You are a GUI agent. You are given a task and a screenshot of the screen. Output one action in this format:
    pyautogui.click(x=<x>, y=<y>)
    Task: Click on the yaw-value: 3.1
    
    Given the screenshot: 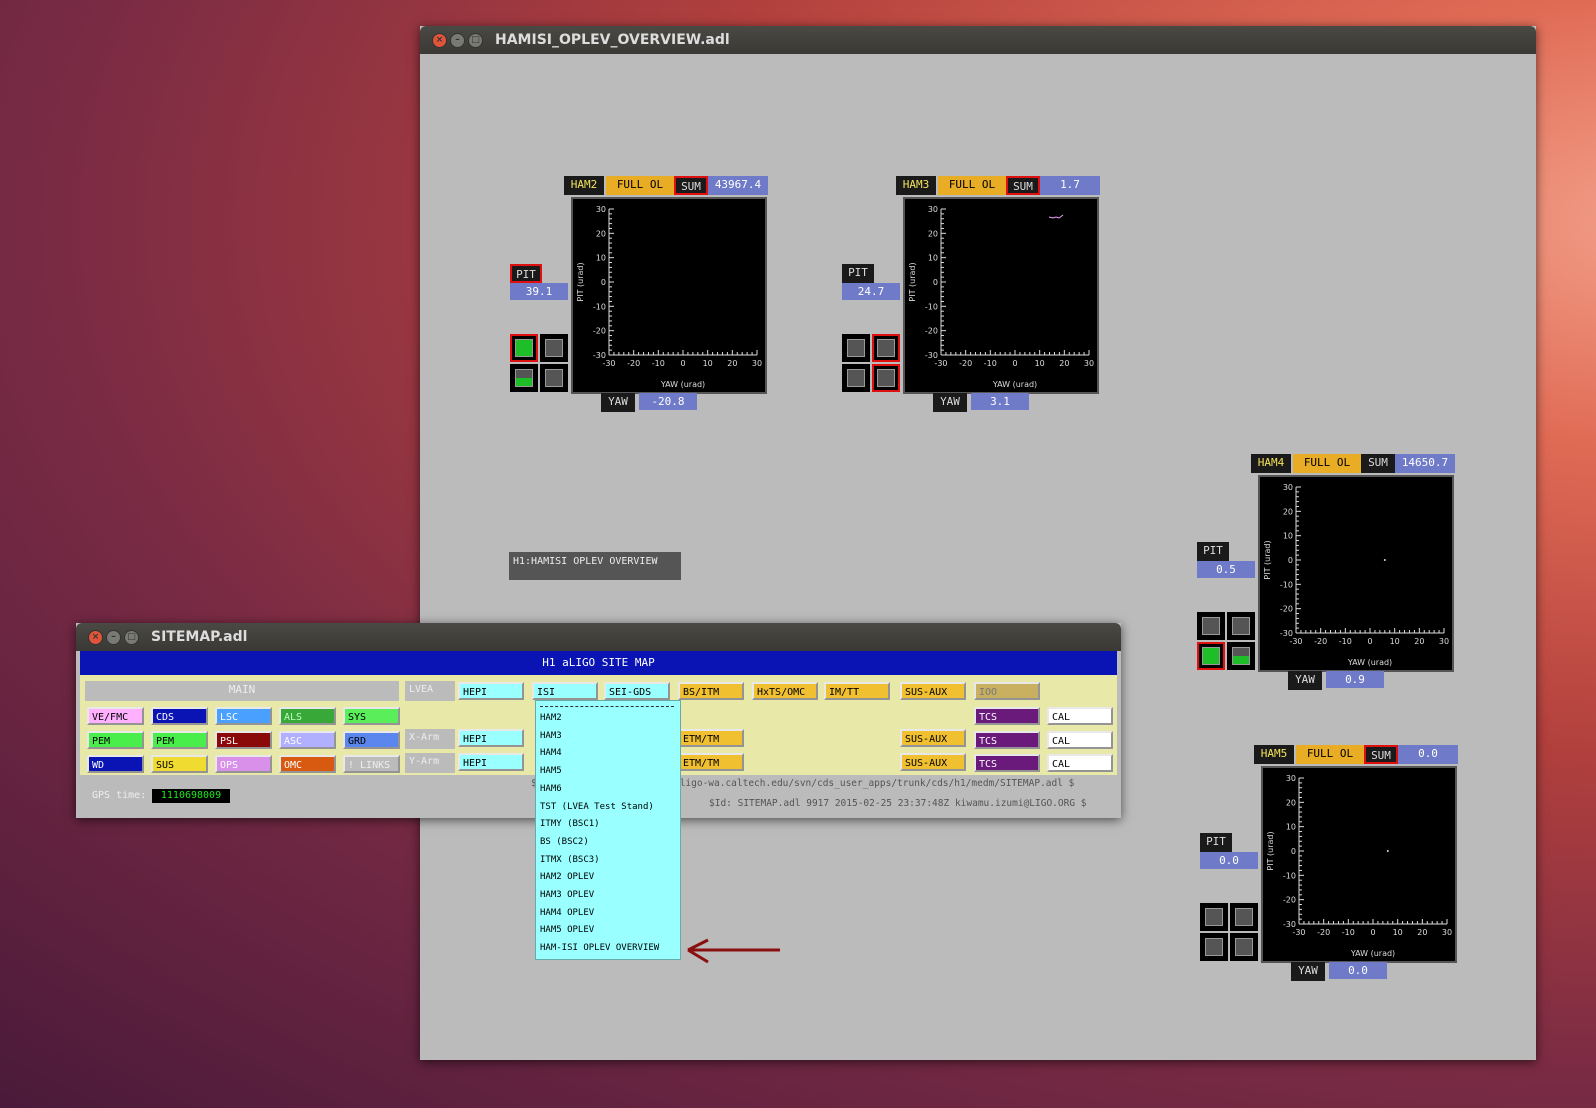 What is the action you would take?
    pyautogui.click(x=1000, y=401)
    